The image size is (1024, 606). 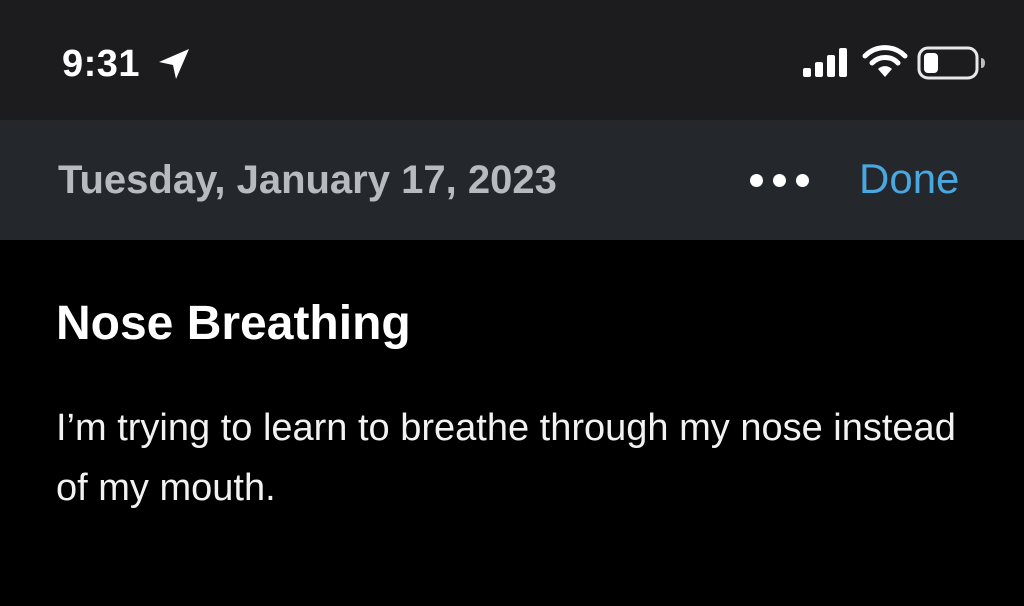 I want to click on more-options-button, so click(x=782, y=180).